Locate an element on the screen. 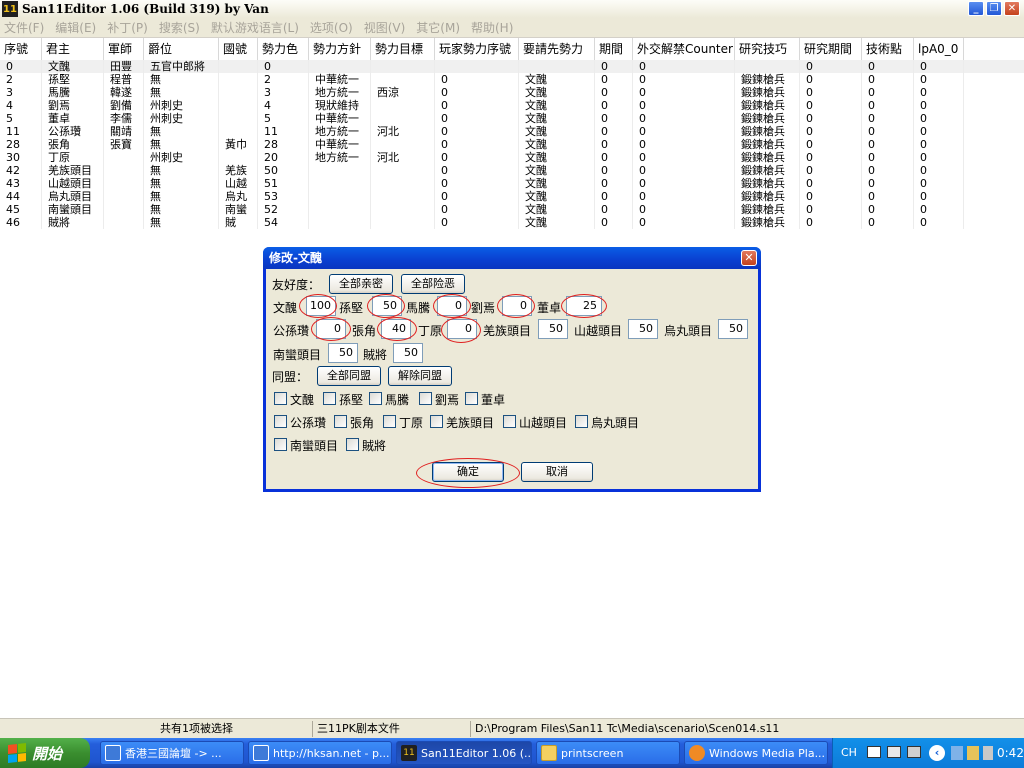 The width and height of the screenshot is (1024, 768). table-row: 0 文醜 田豐 五官中郎將 0 0 0 0 0 0 is located at coordinates (512, 66).